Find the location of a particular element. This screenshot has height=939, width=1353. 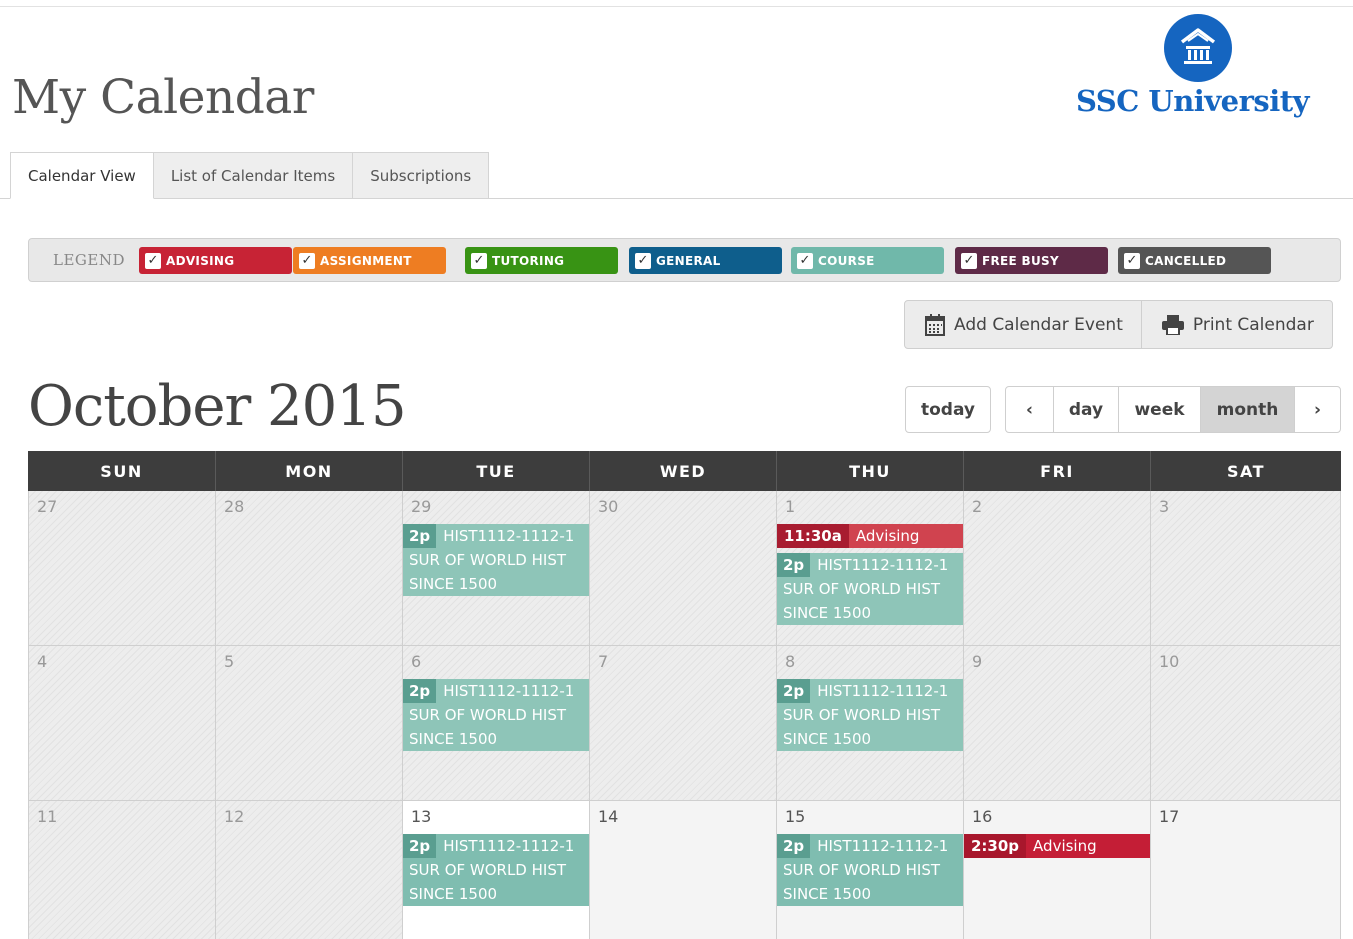

day-number: 28 is located at coordinates (234, 506).